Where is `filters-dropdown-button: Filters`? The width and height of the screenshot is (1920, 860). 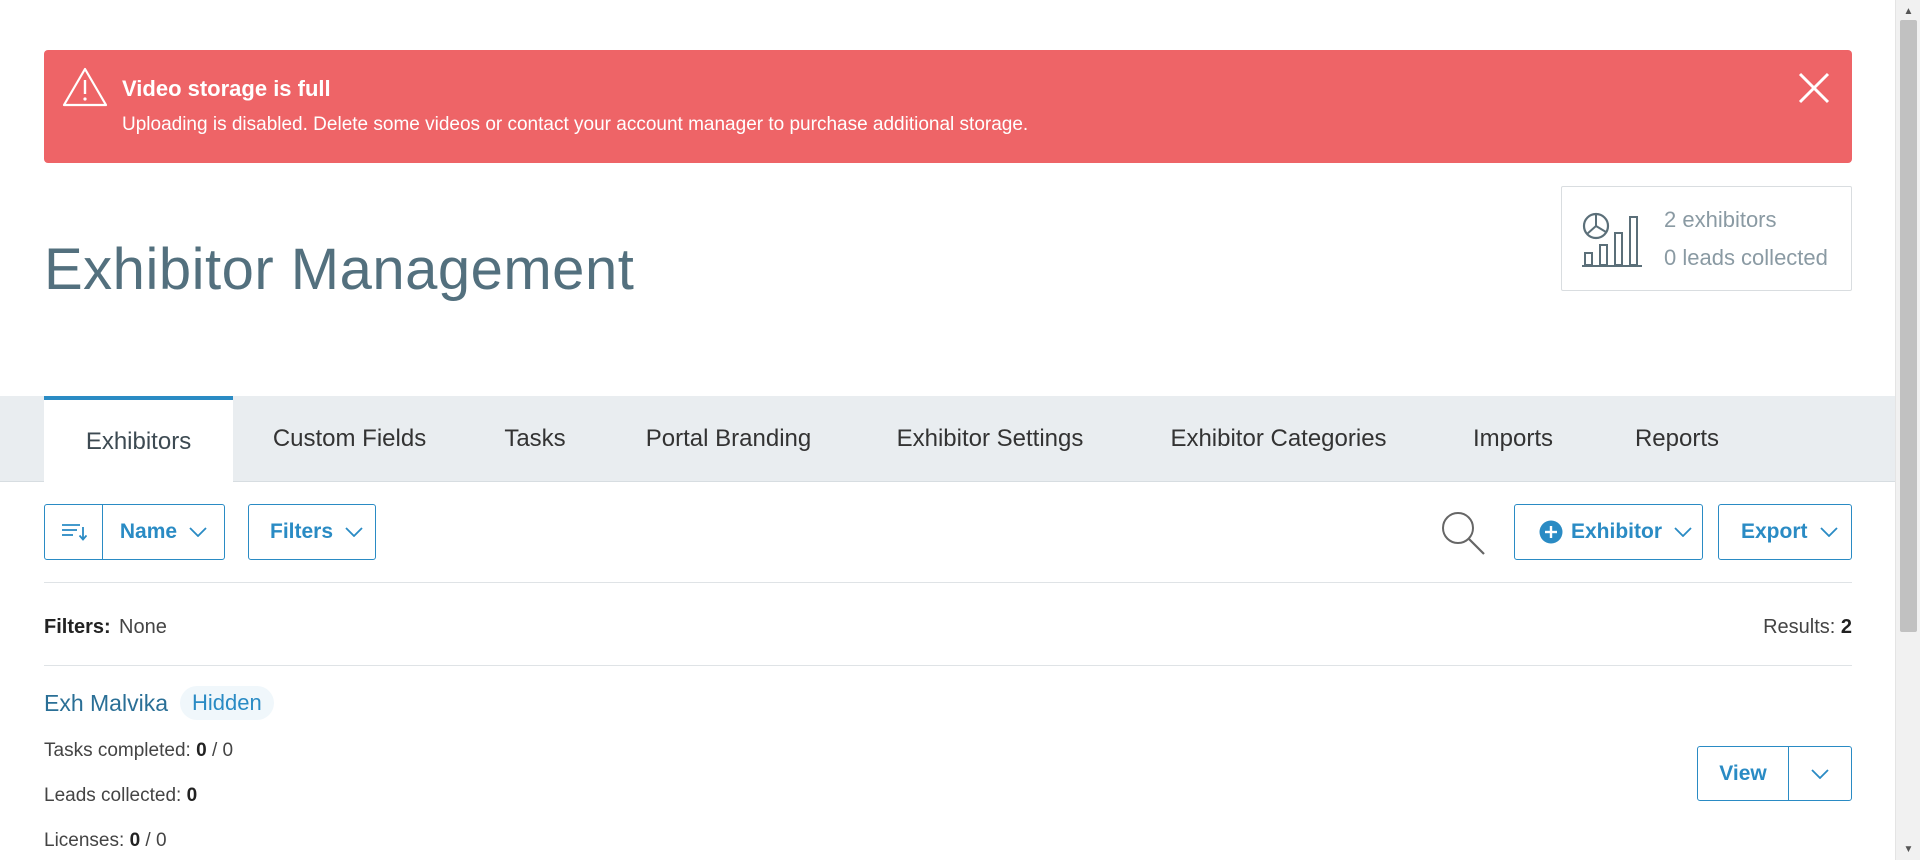
filters-dropdown-button: Filters is located at coordinates (312, 532).